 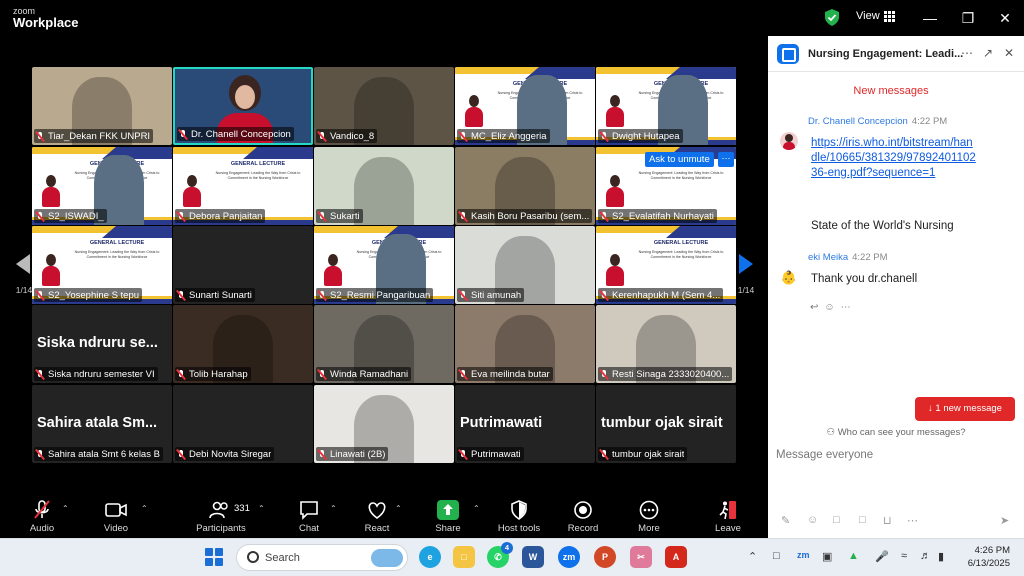 What do you see at coordinates (243, 265) in the screenshot?
I see `participant-tile: Sunarti Sunarti` at bounding box center [243, 265].